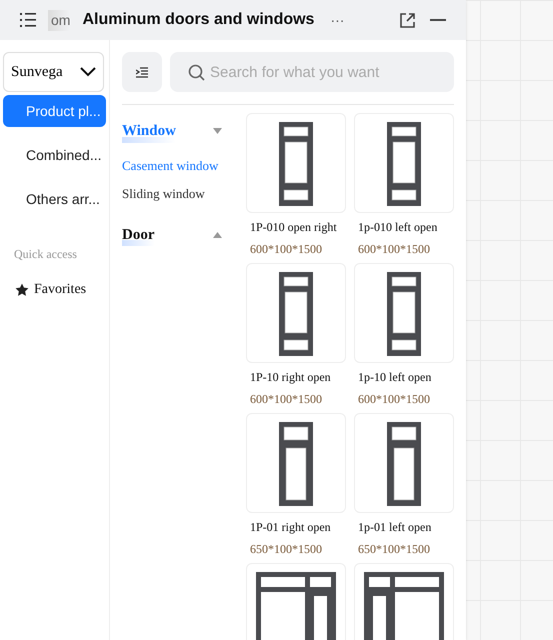 The height and width of the screenshot is (640, 553). I want to click on list-indent-icon, so click(142, 72).